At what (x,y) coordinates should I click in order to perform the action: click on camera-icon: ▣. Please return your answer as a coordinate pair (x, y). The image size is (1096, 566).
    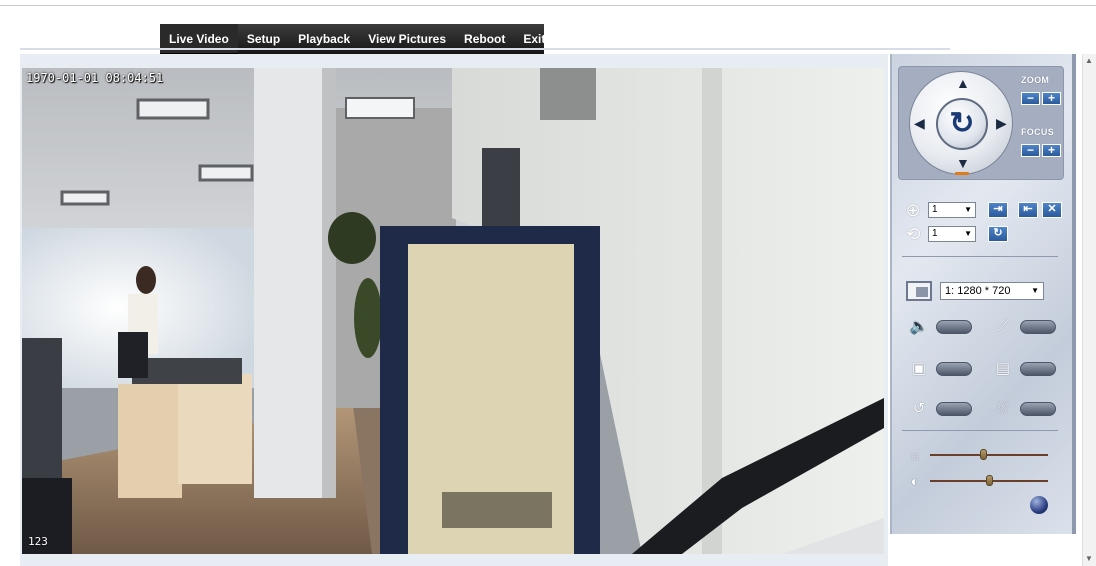
    Looking at the image, I should click on (919, 368).